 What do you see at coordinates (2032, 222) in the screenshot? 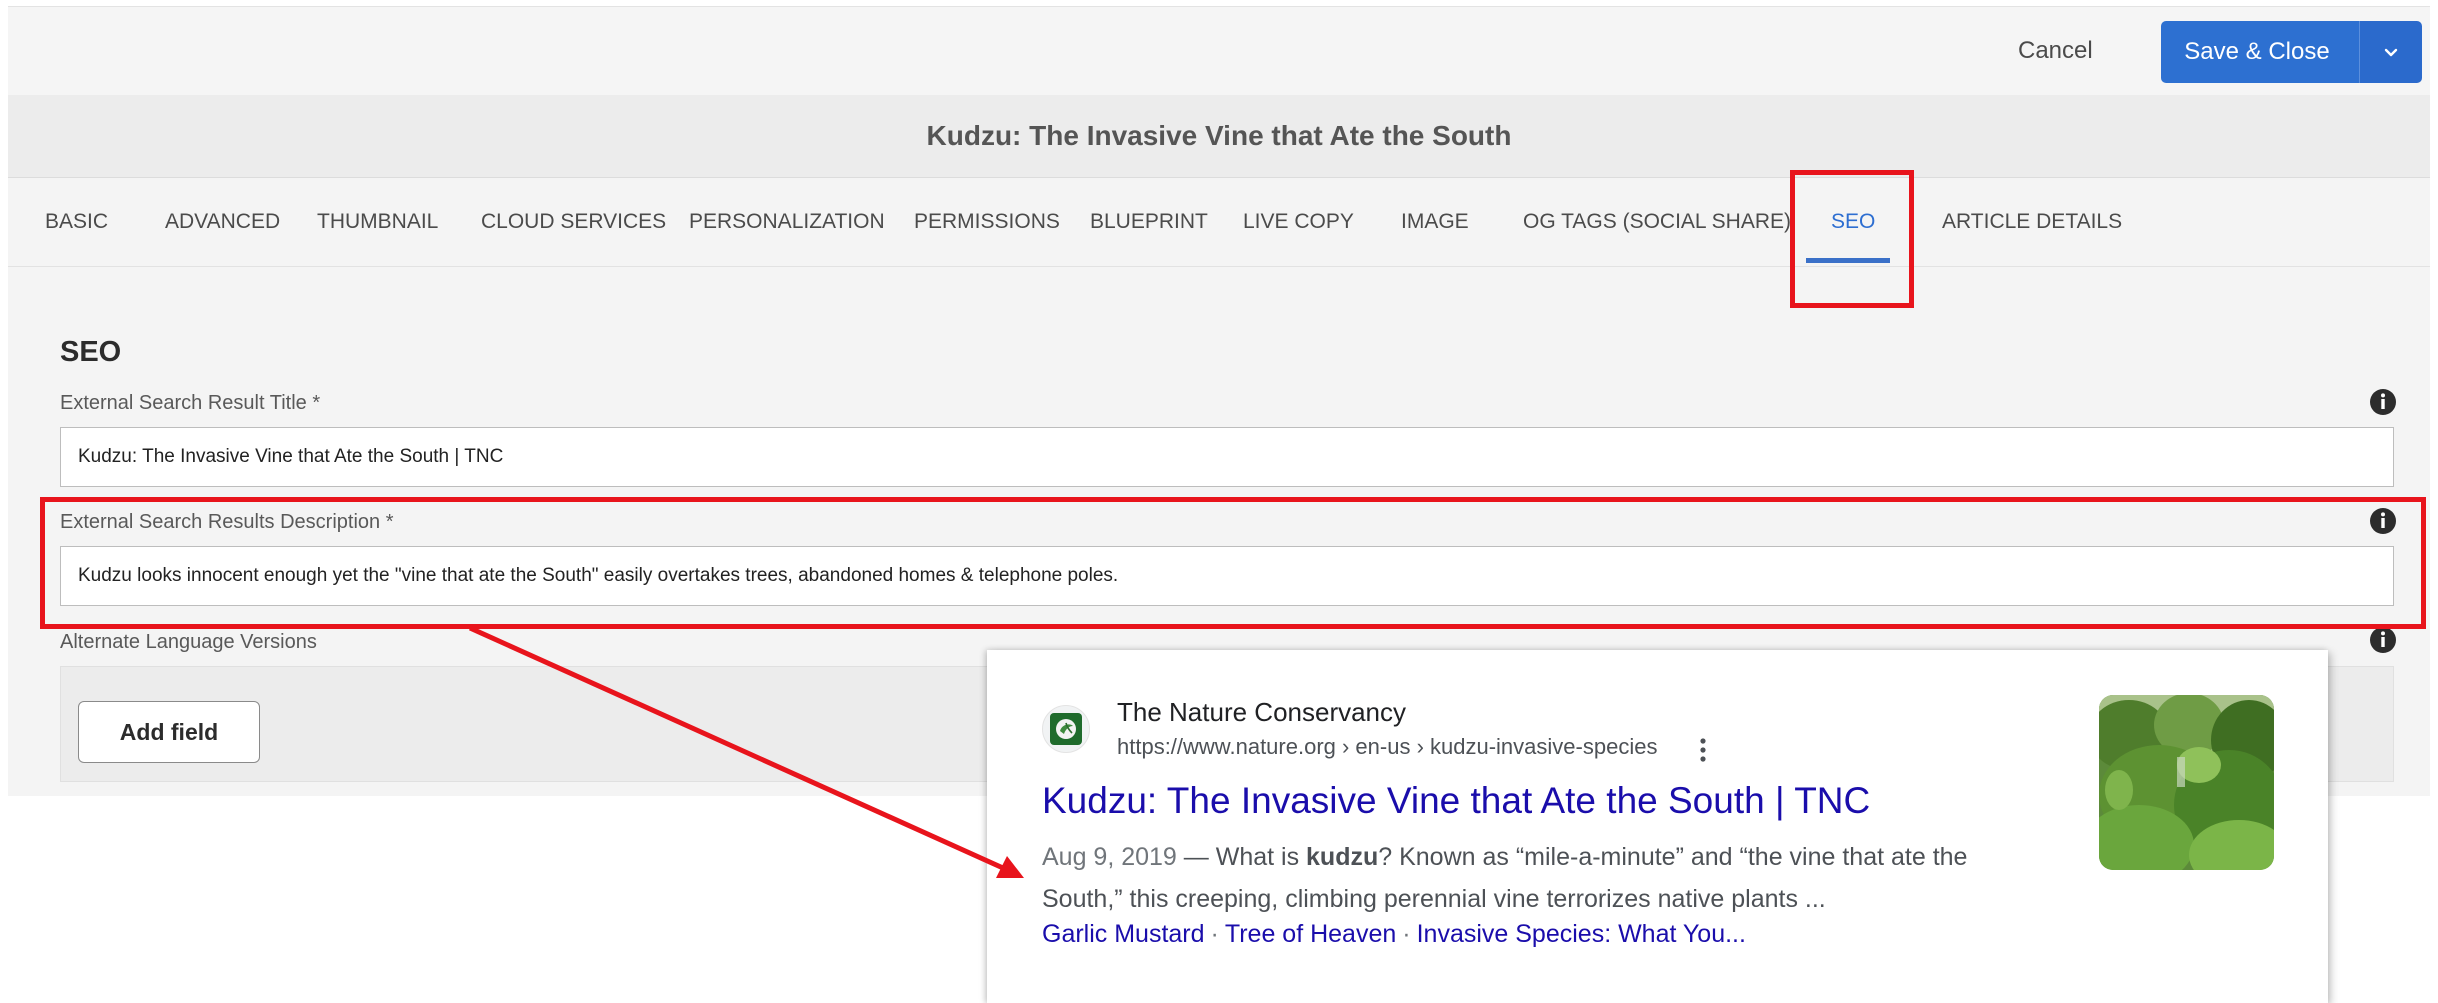
I see `tab-article-details: ARTICLE DETAILS` at bounding box center [2032, 222].